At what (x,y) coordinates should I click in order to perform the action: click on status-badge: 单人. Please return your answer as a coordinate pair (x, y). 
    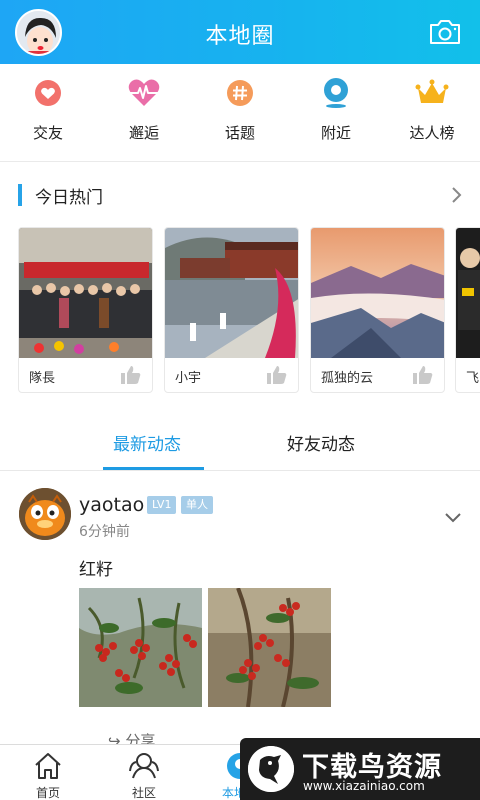
    Looking at the image, I should click on (197, 505).